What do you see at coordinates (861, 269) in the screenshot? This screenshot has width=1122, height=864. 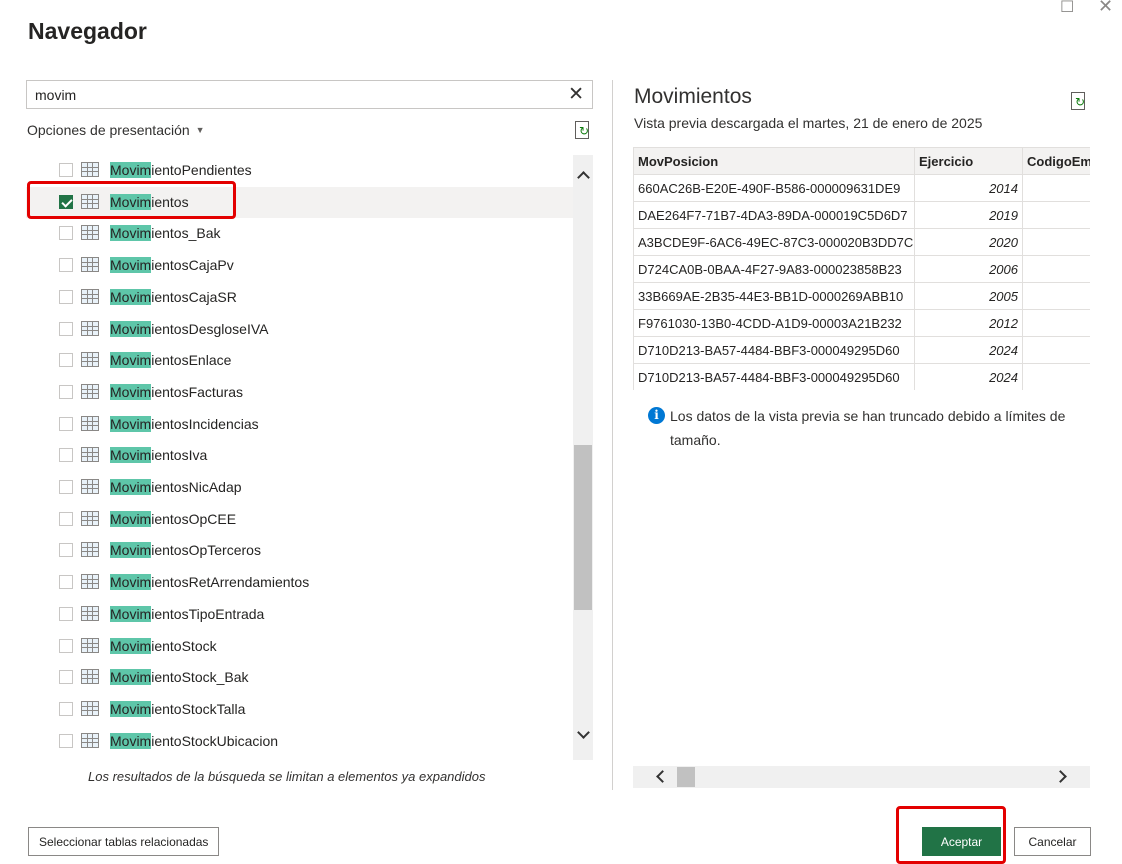 I see `table-row: D724CA0B-0BAA-4F27-9A83-000023858B23 2006` at bounding box center [861, 269].